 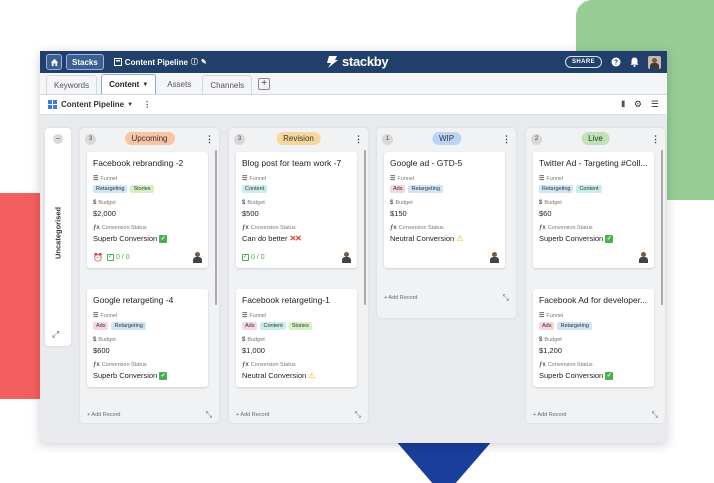 What do you see at coordinates (536, 139) in the screenshot?
I see `column-count: 2` at bounding box center [536, 139].